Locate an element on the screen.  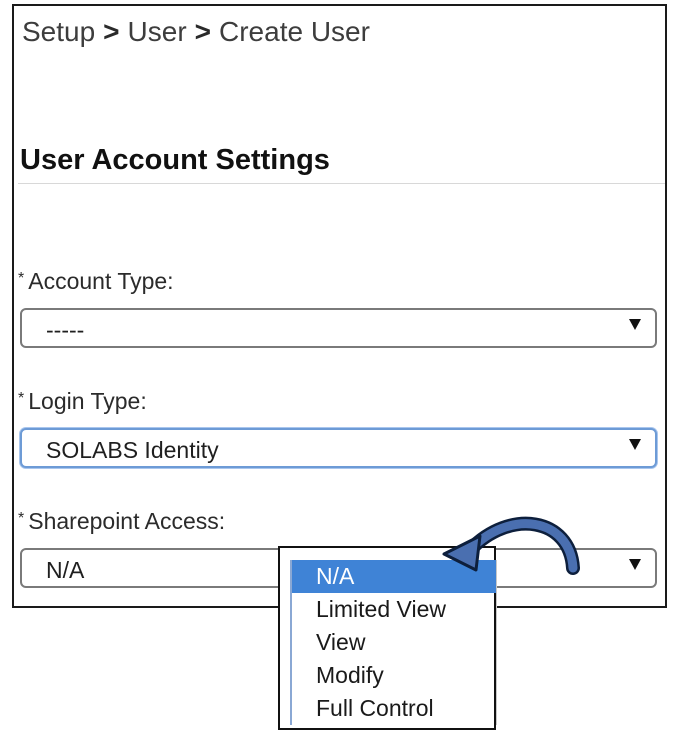
account-type-value: ----- is located at coordinates (65, 330).